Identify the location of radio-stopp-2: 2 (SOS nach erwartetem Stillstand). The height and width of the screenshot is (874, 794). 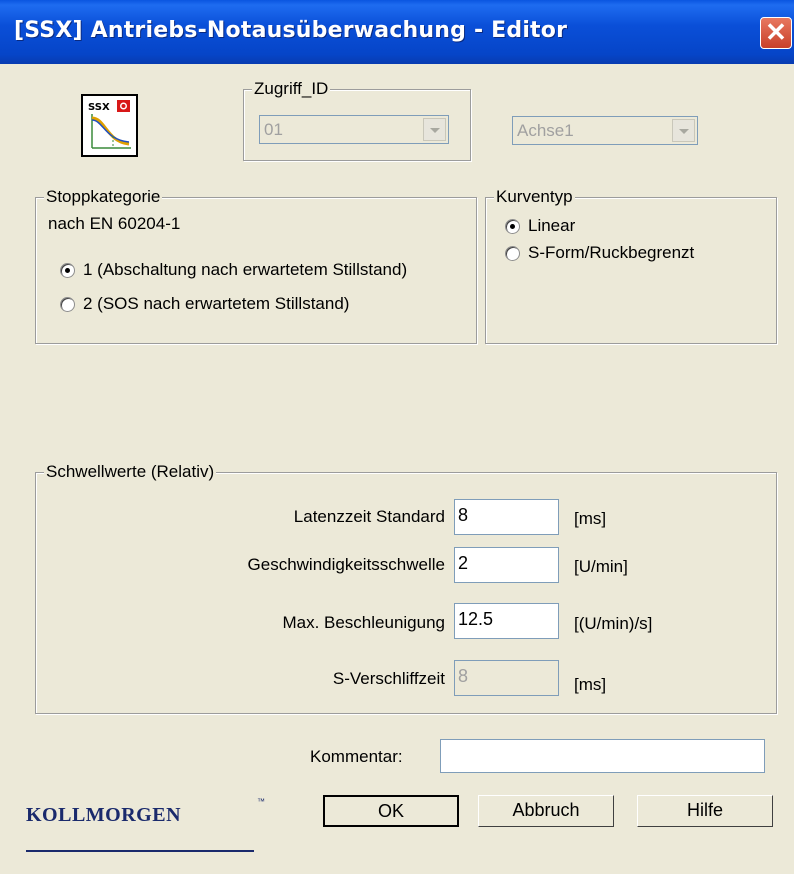
(204, 304).